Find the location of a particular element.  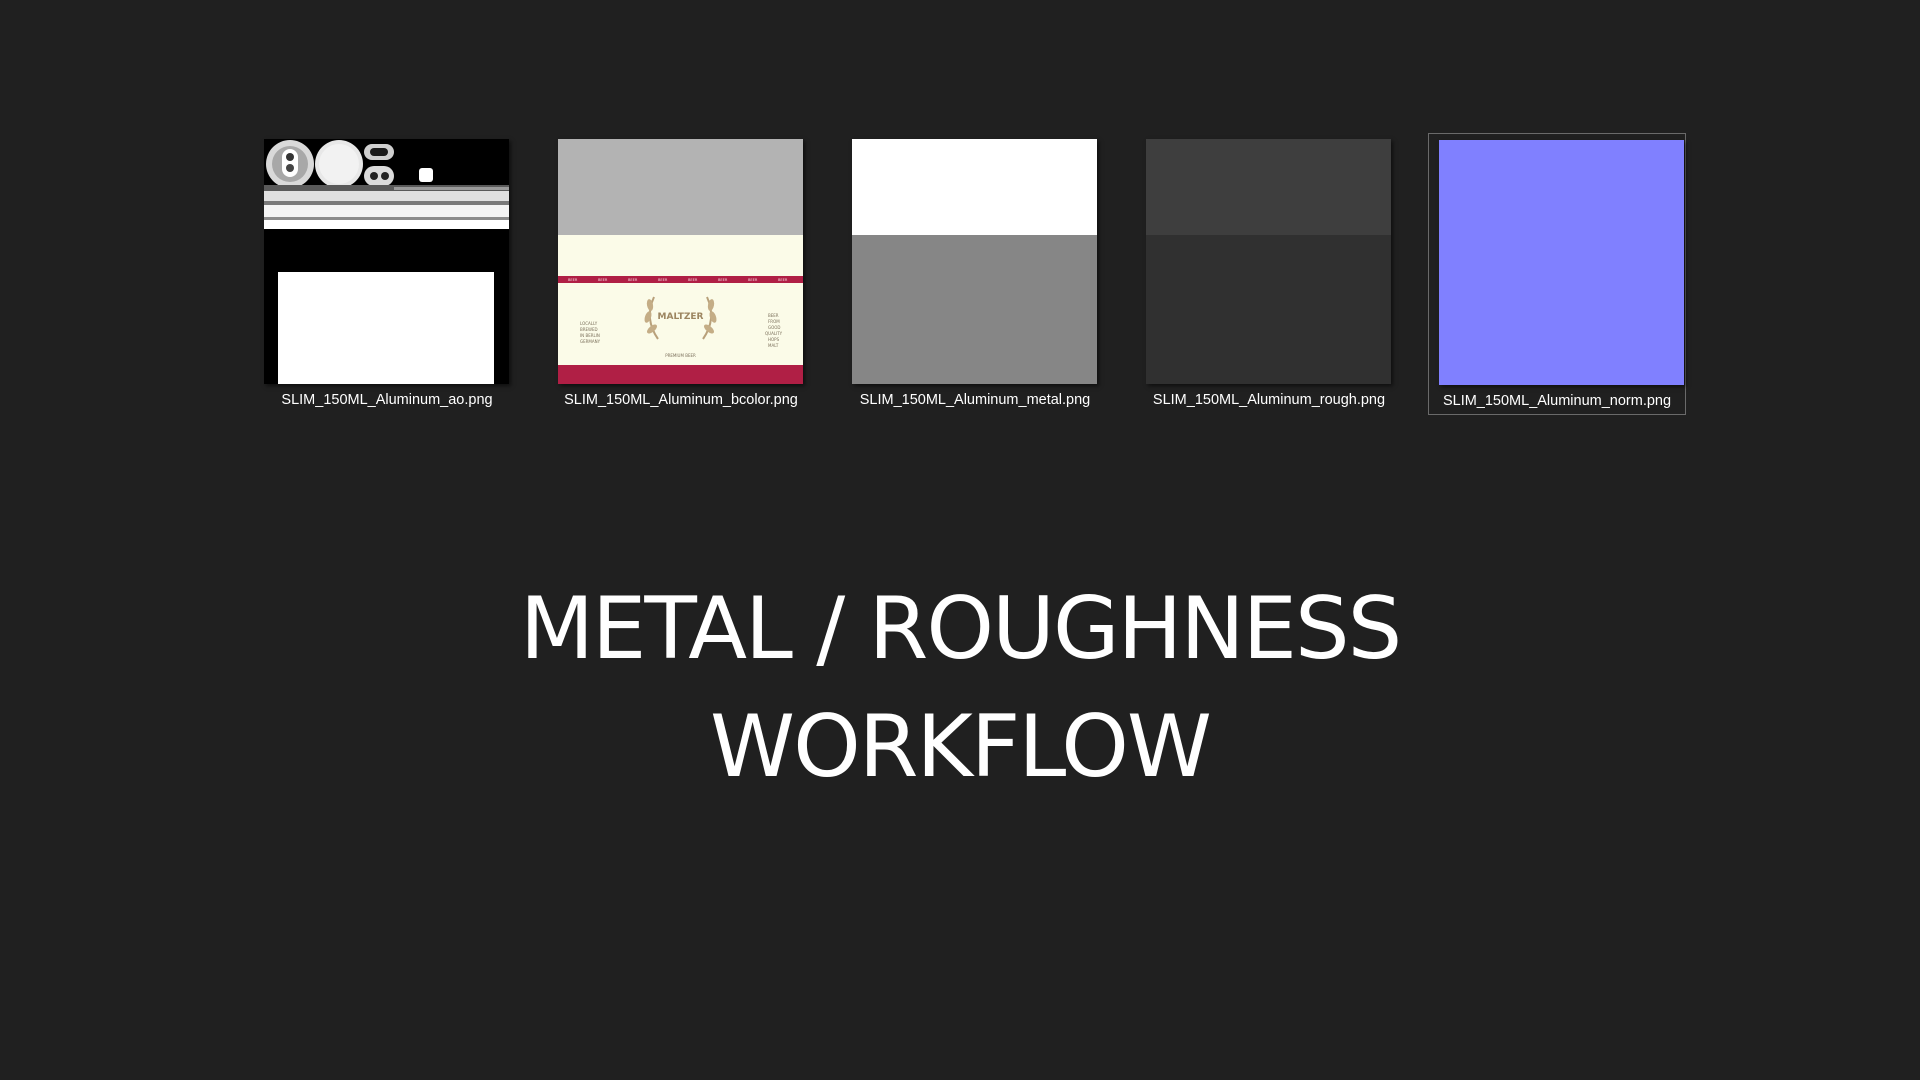

file-name-label: SLIM_150ML_Aluminum_metal.png is located at coordinates (975, 400).